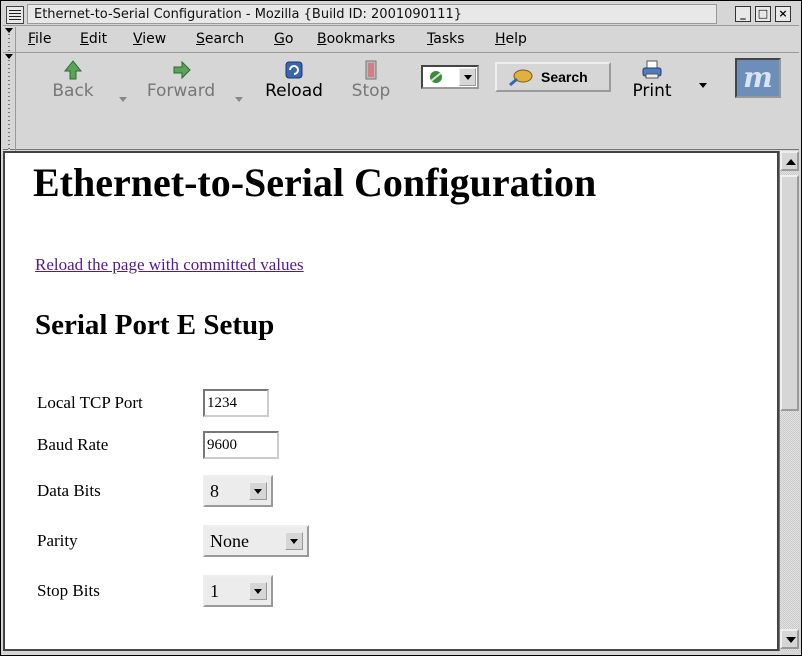  What do you see at coordinates (743, 14) in the screenshot?
I see `minimize-icon: _` at bounding box center [743, 14].